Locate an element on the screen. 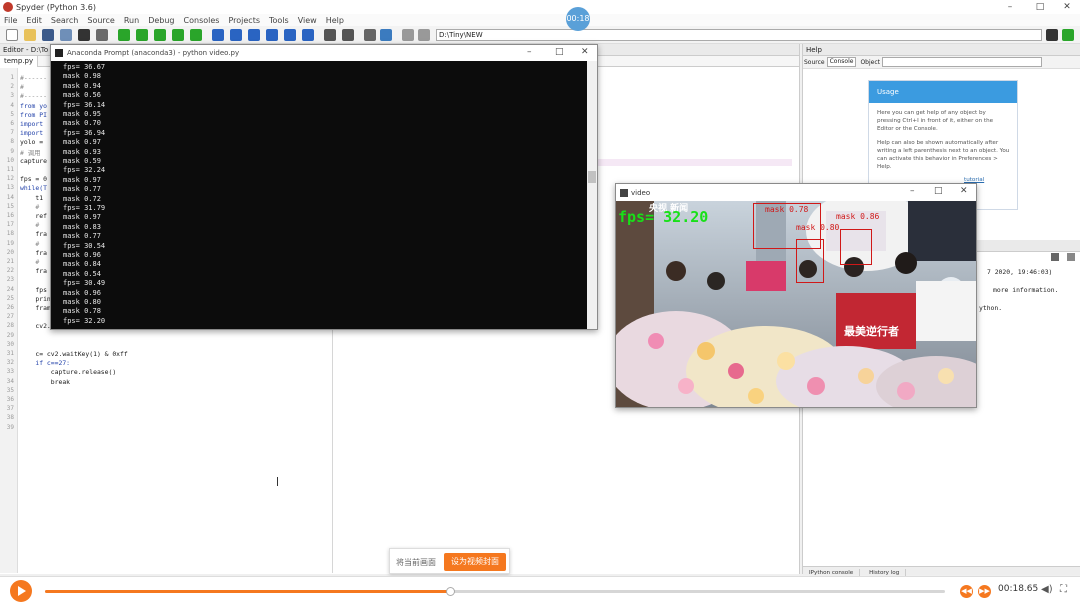 The image size is (1080, 606). run-selection-icon is located at coordinates (178, 35).